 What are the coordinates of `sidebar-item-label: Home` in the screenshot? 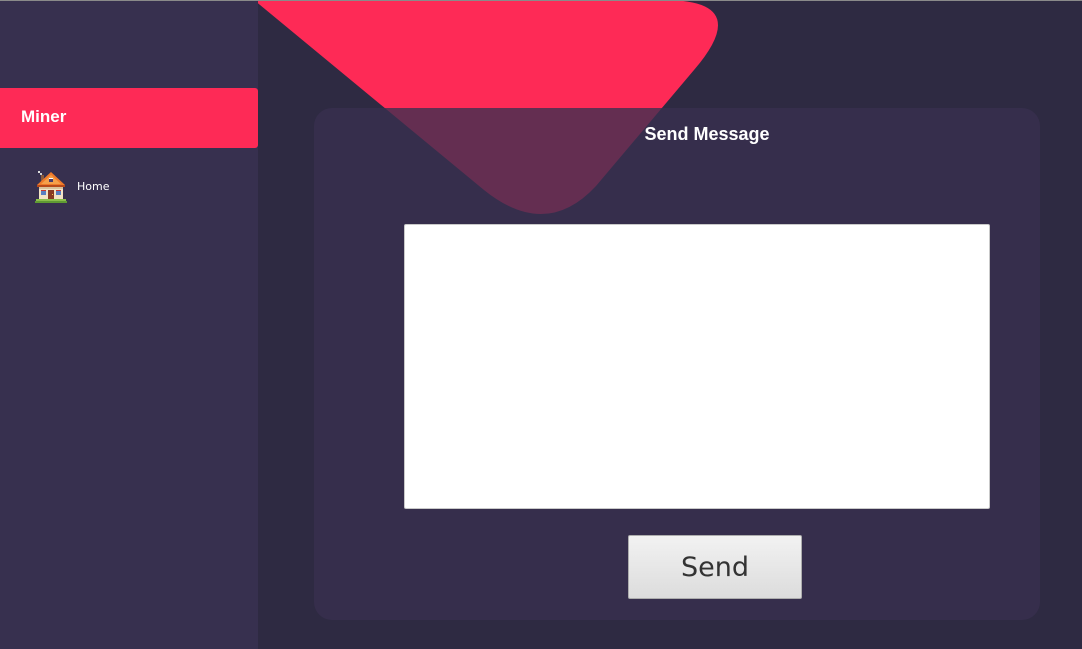 It's located at (93, 186).